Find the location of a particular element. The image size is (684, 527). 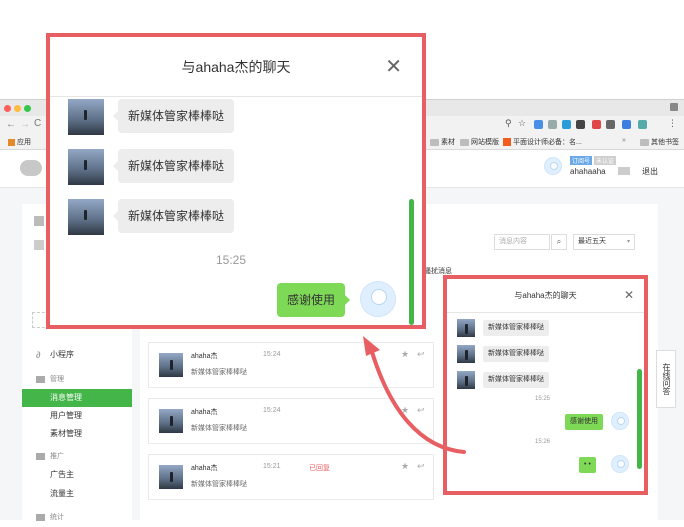

small-chat-header: 与ahaha杰的聊天 ✕ is located at coordinates (545, 296).